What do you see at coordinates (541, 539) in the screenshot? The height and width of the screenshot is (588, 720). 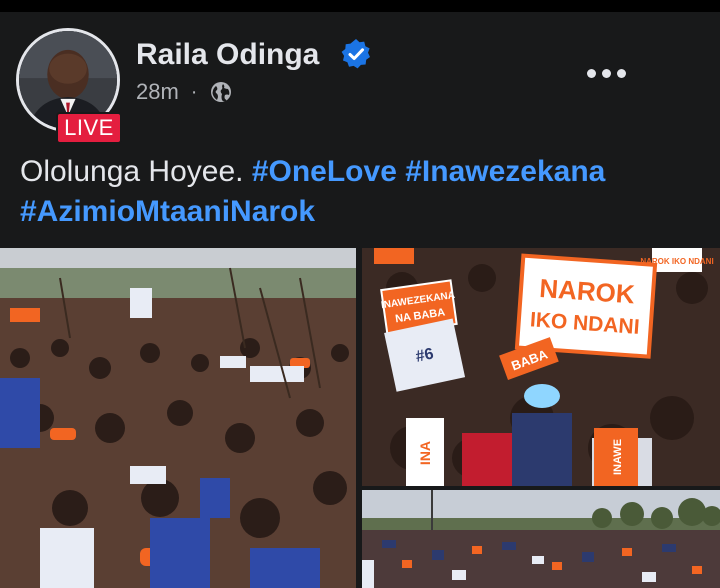 I see `post-photo-landscape` at bounding box center [541, 539].